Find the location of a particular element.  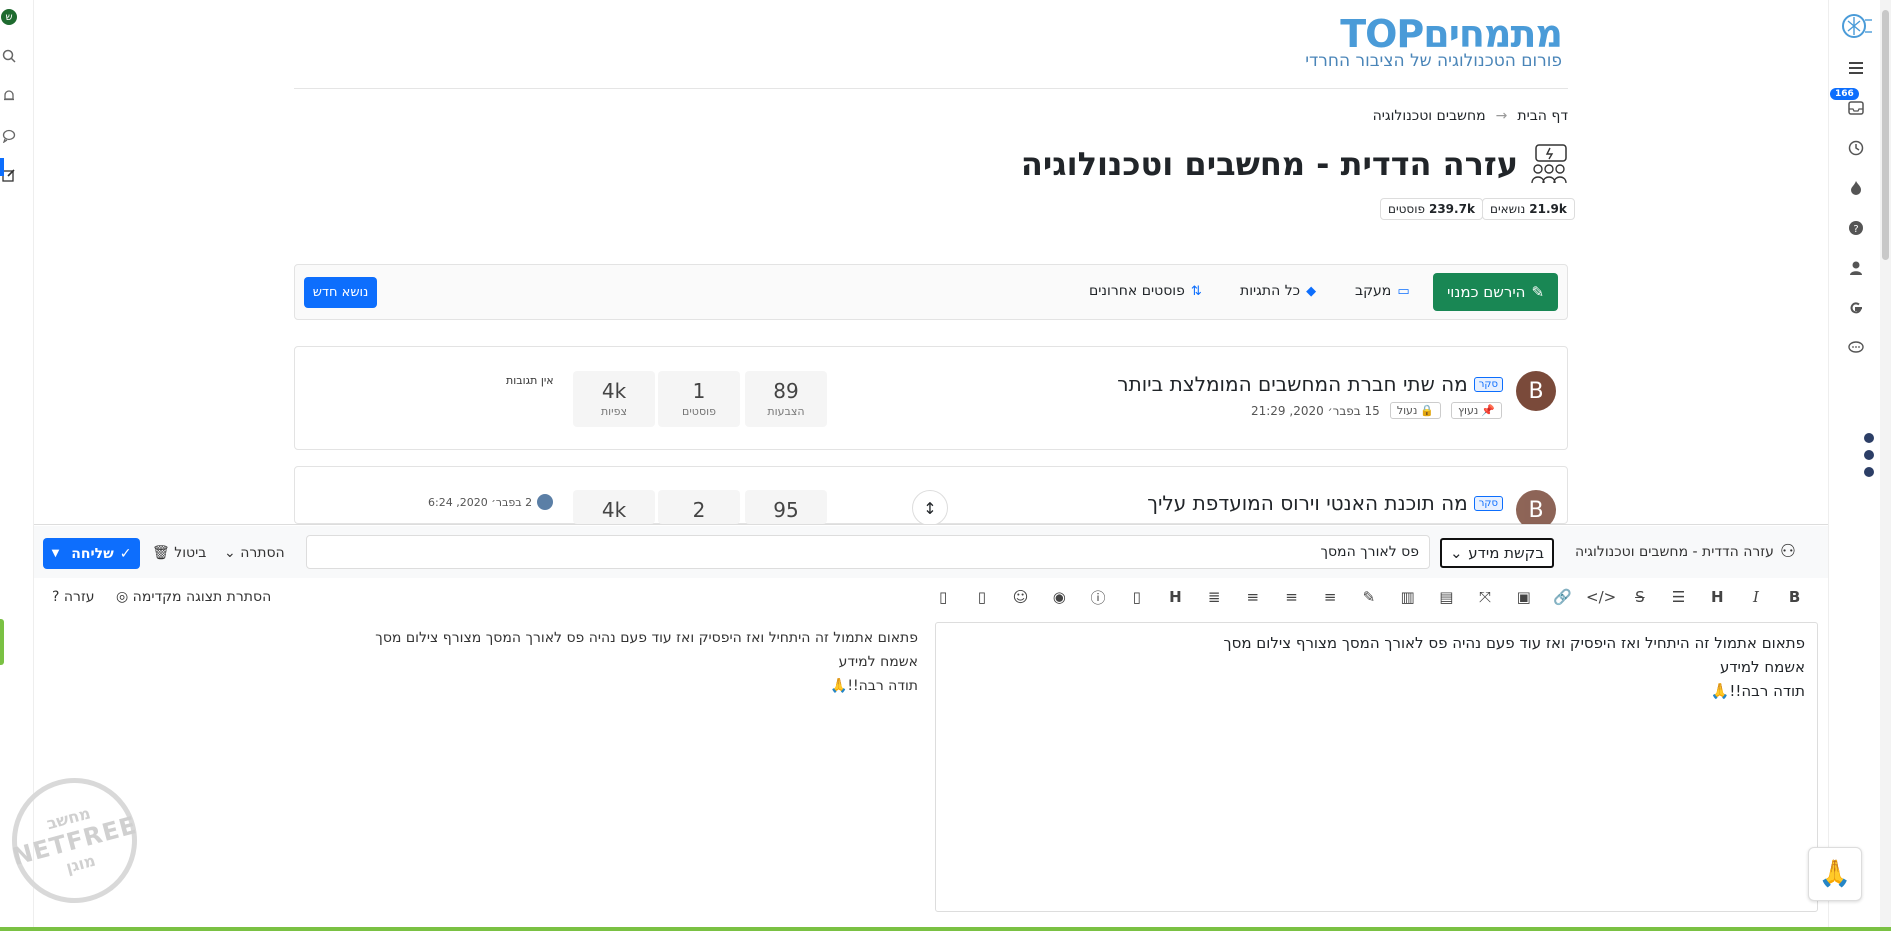

new-topic-button: נושא חדש is located at coordinates (340, 292).